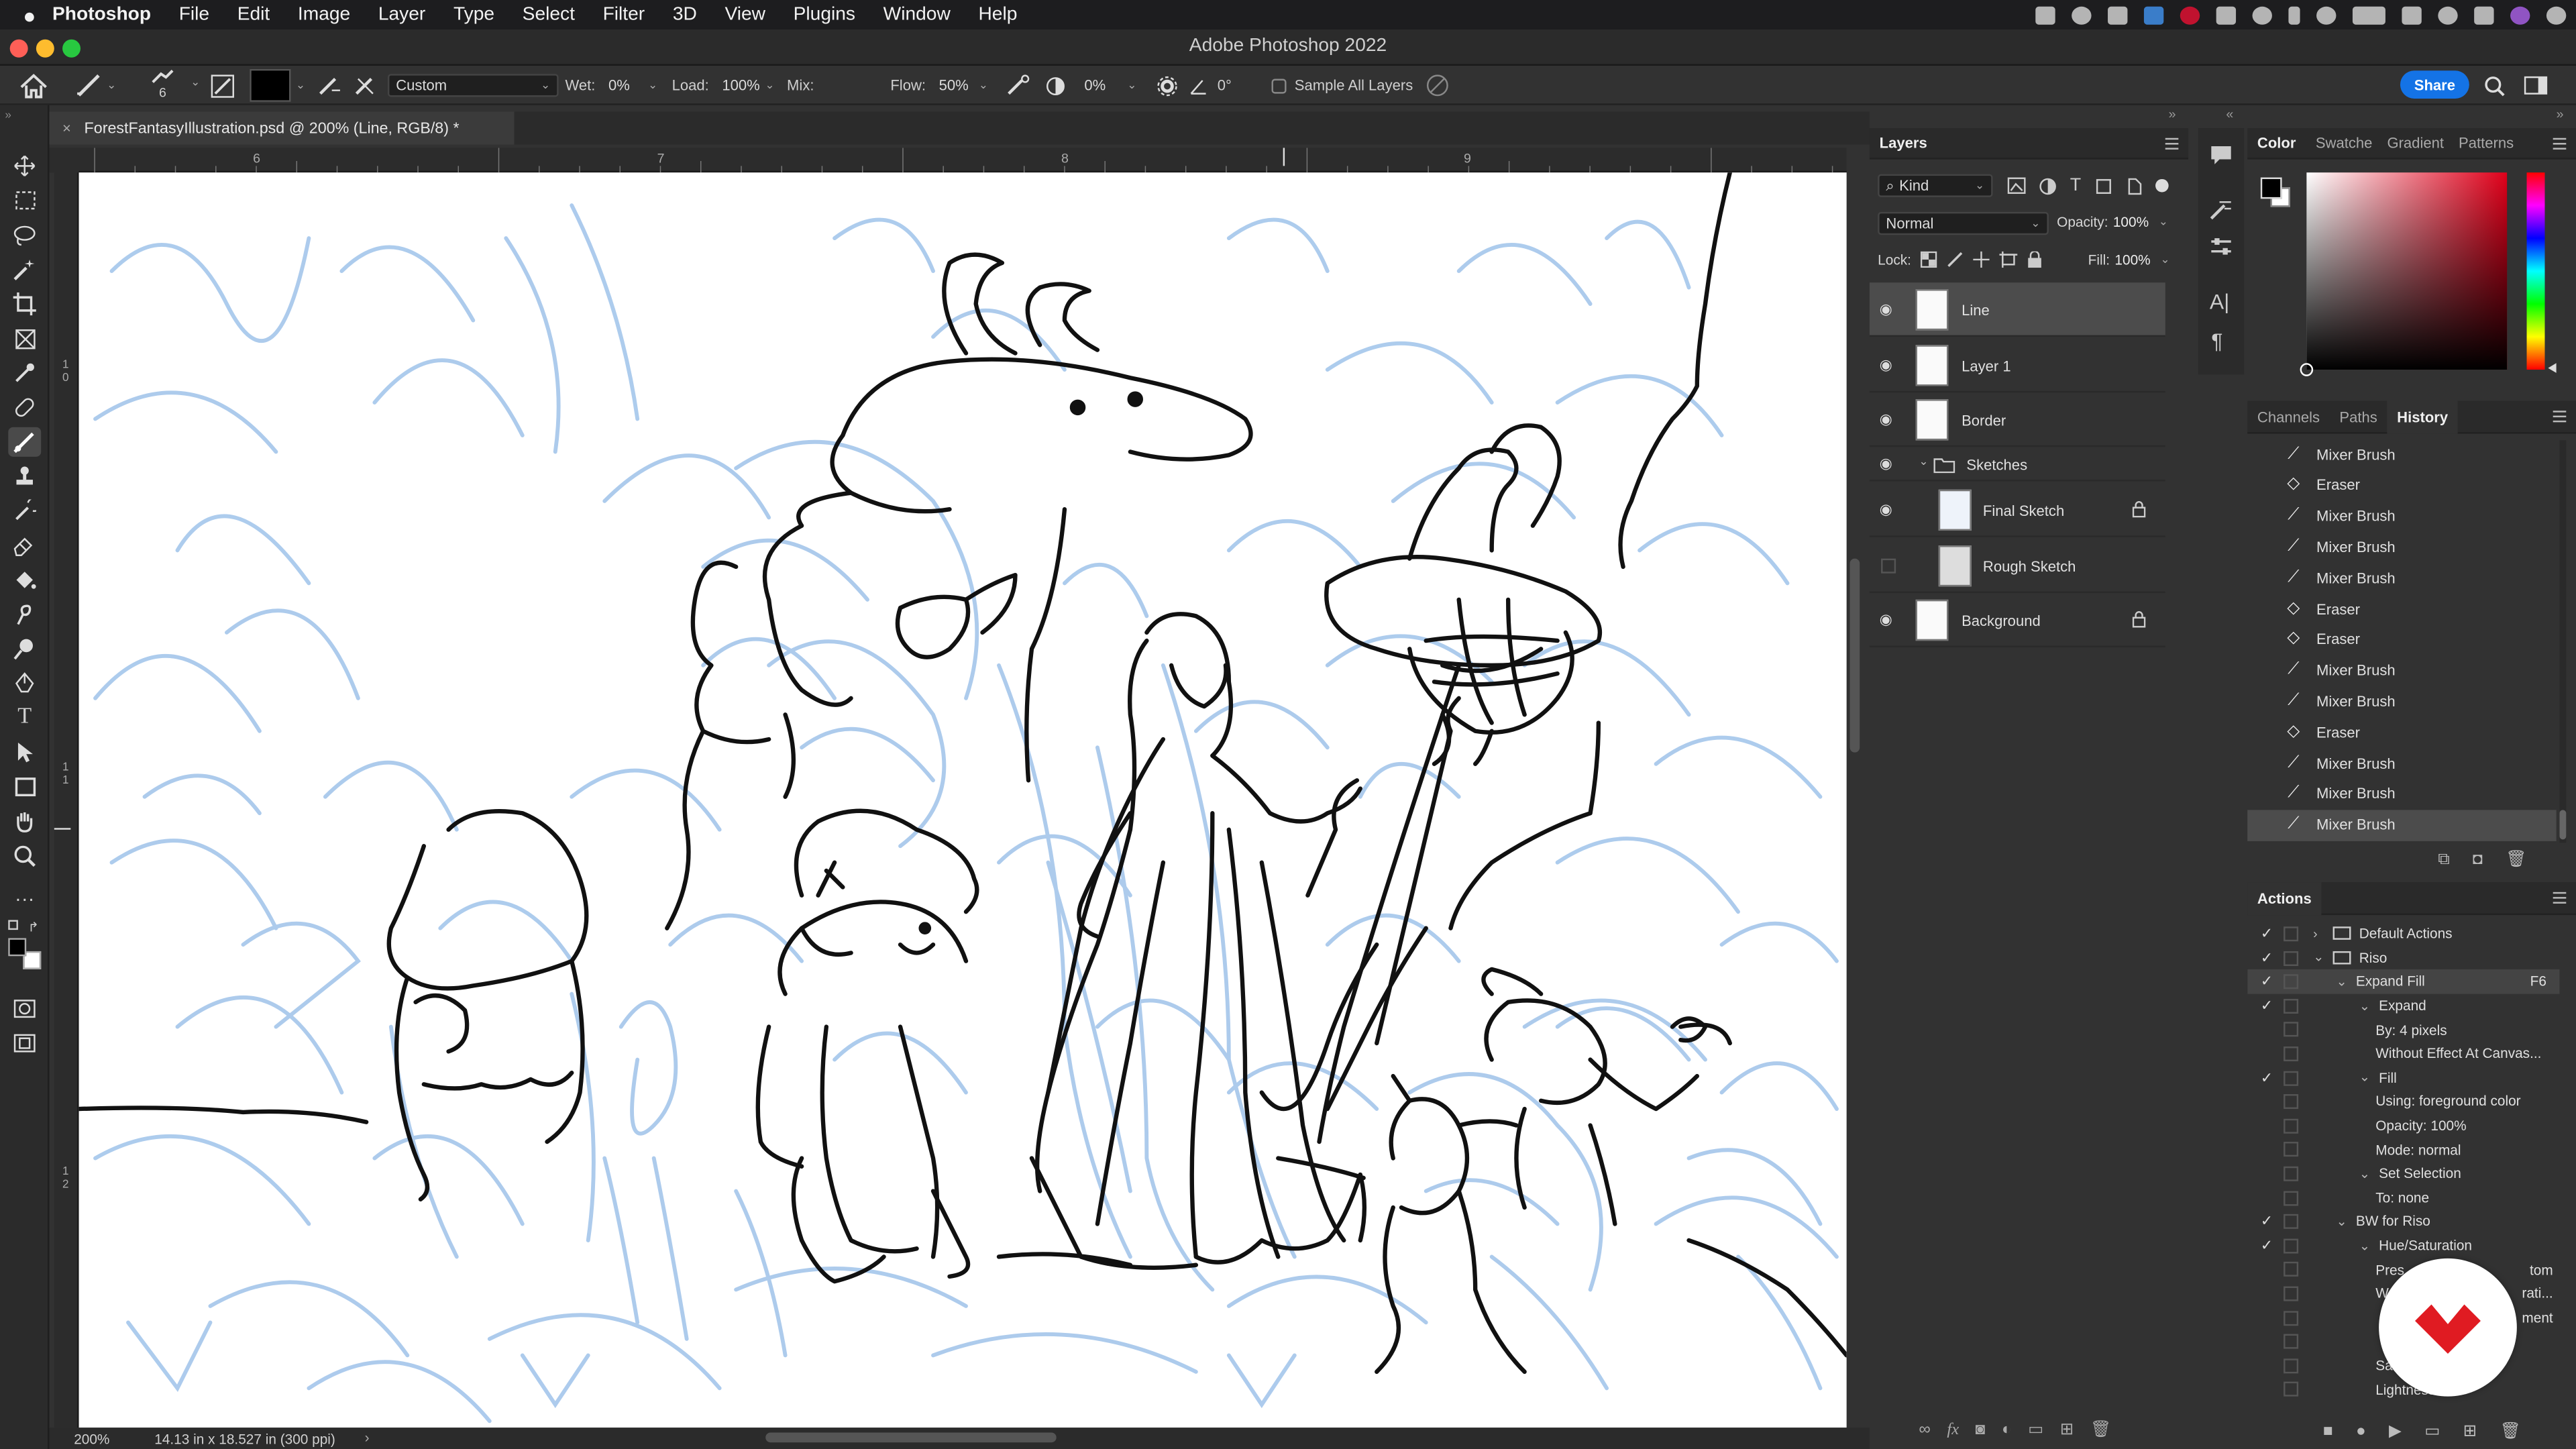  What do you see at coordinates (473, 14) in the screenshot?
I see `menu-type: Type` at bounding box center [473, 14].